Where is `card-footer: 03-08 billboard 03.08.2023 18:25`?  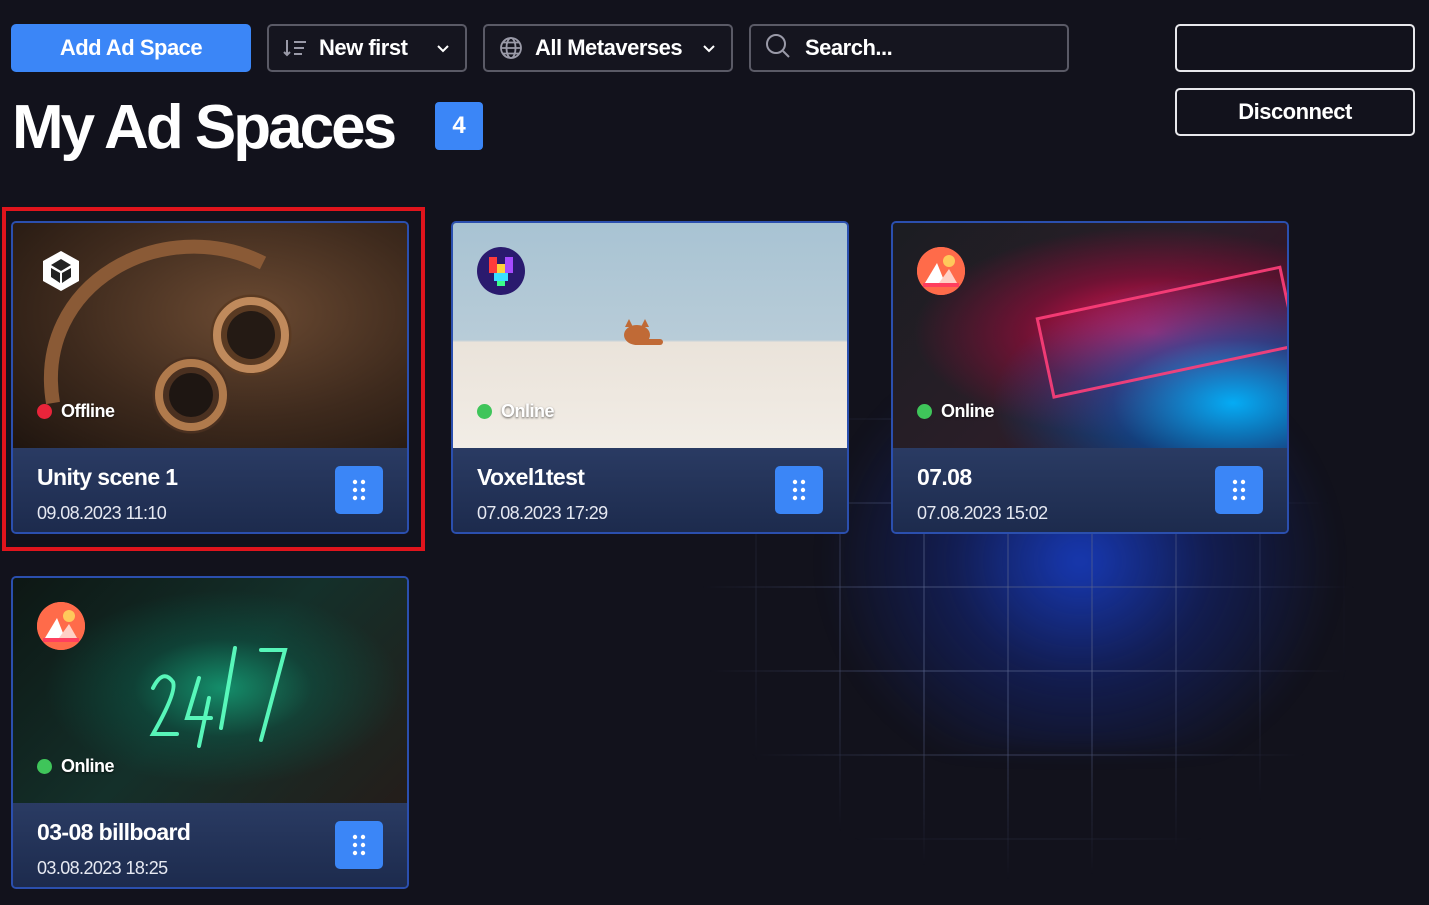
card-footer: 03-08 billboard 03.08.2023 18:25 is located at coordinates (210, 845).